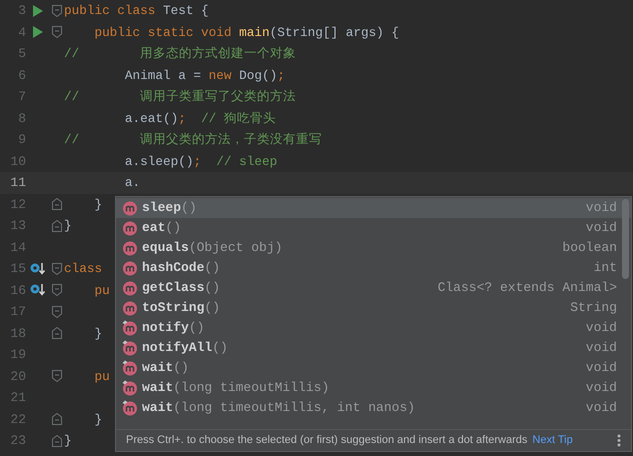 The height and width of the screenshot is (456, 633). Describe the element at coordinates (605, 268) in the screenshot. I see `return-type: int` at that location.